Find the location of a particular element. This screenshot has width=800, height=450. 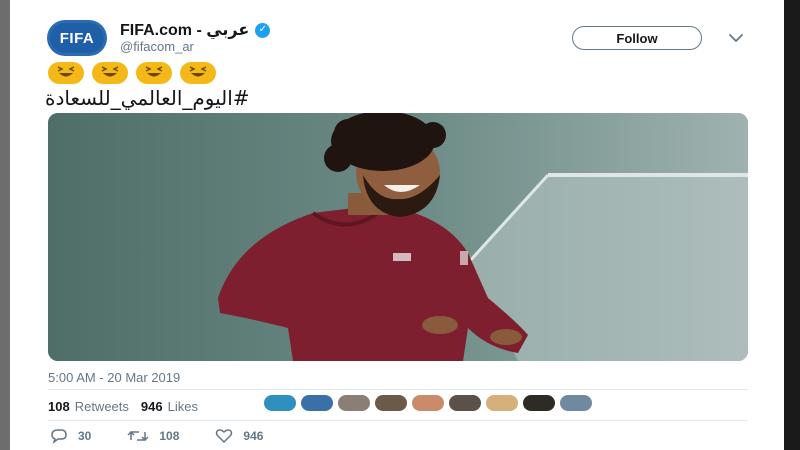

emoji-row is located at coordinates (132, 73).